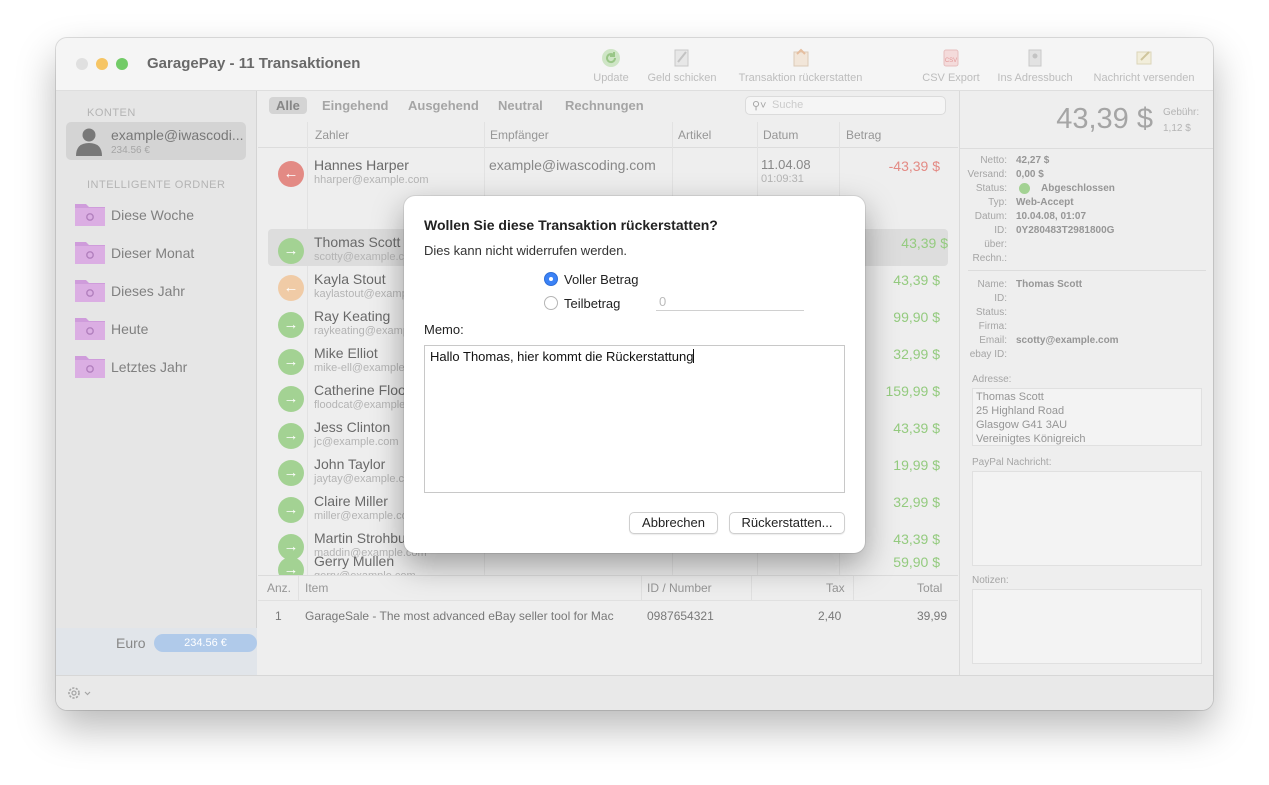 This screenshot has height=785, width=1269. I want to click on full-amount-label: Voller Betrag, so click(601, 279).